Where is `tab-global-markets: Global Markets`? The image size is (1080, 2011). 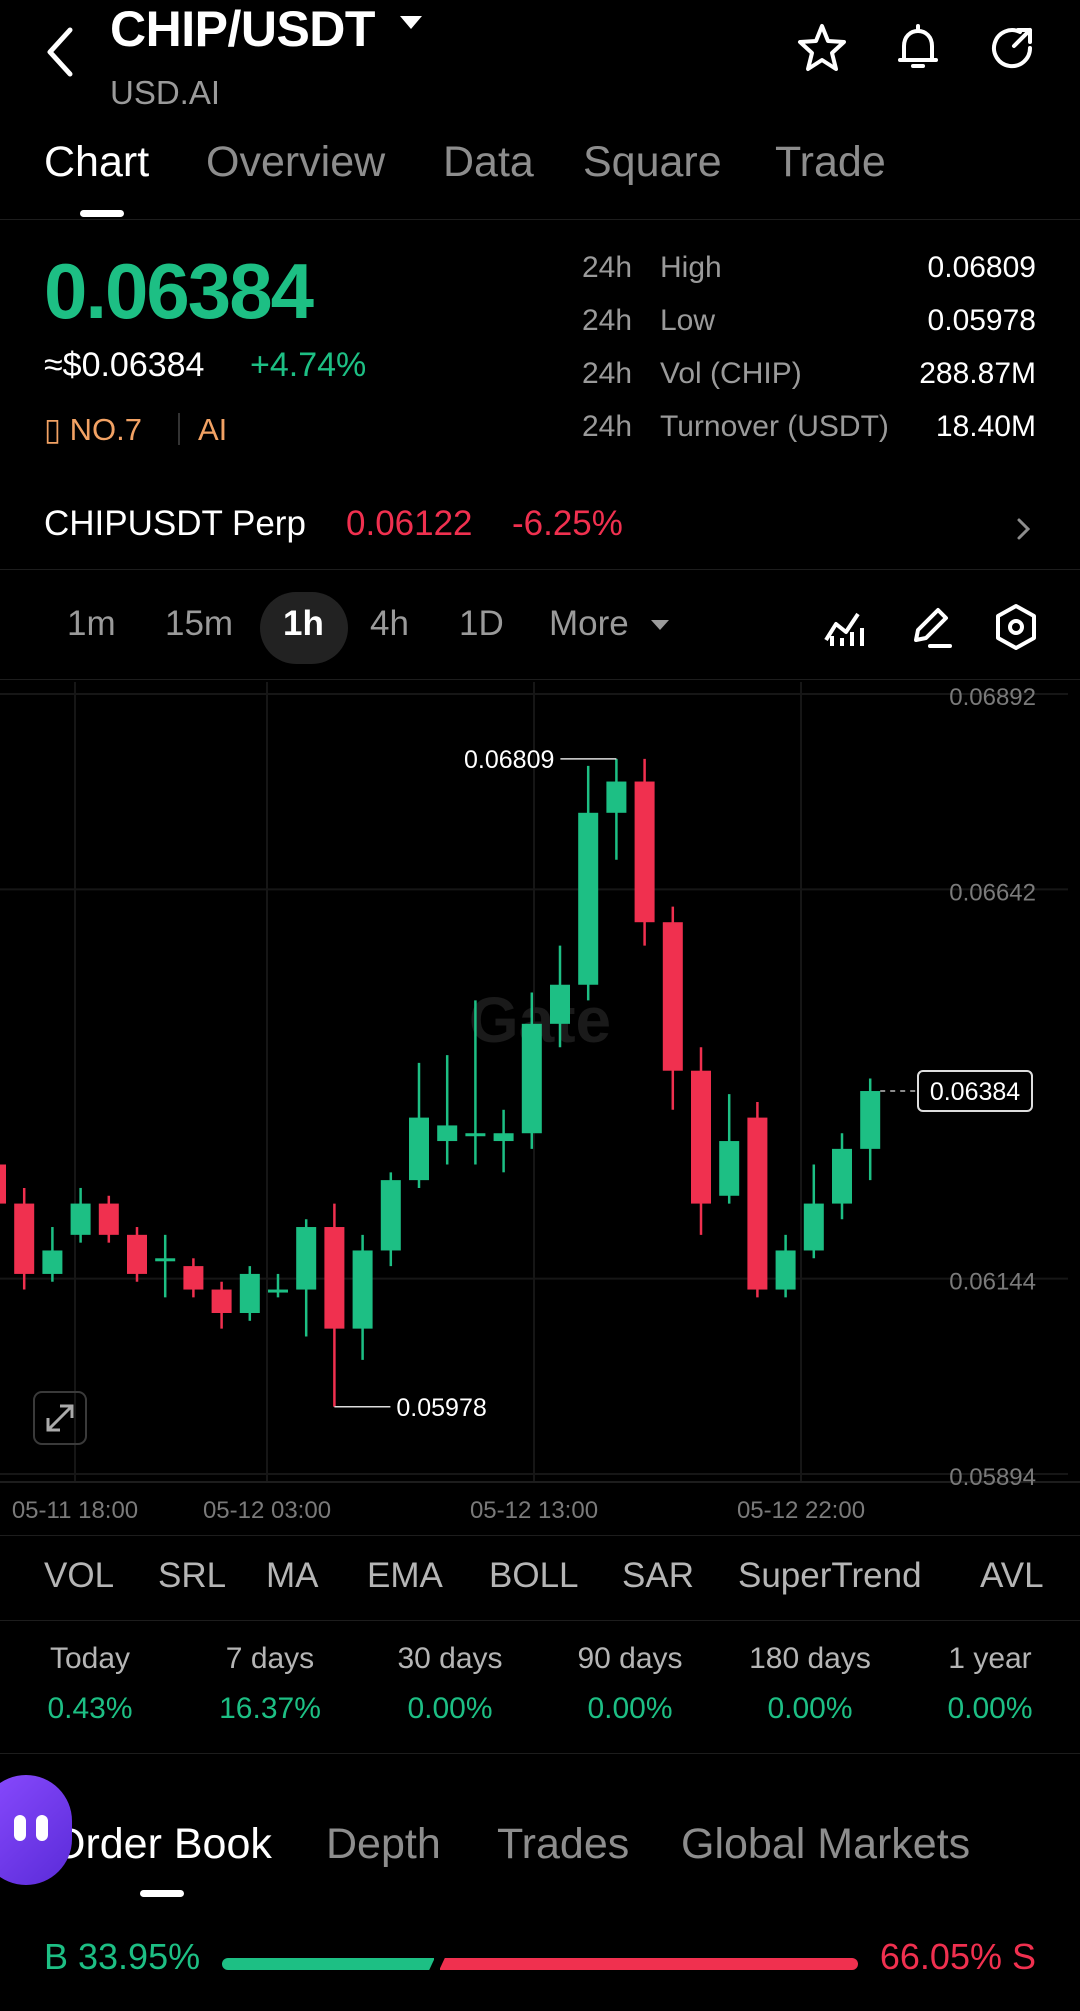
tab-global-markets: Global Markets is located at coordinates (825, 1844).